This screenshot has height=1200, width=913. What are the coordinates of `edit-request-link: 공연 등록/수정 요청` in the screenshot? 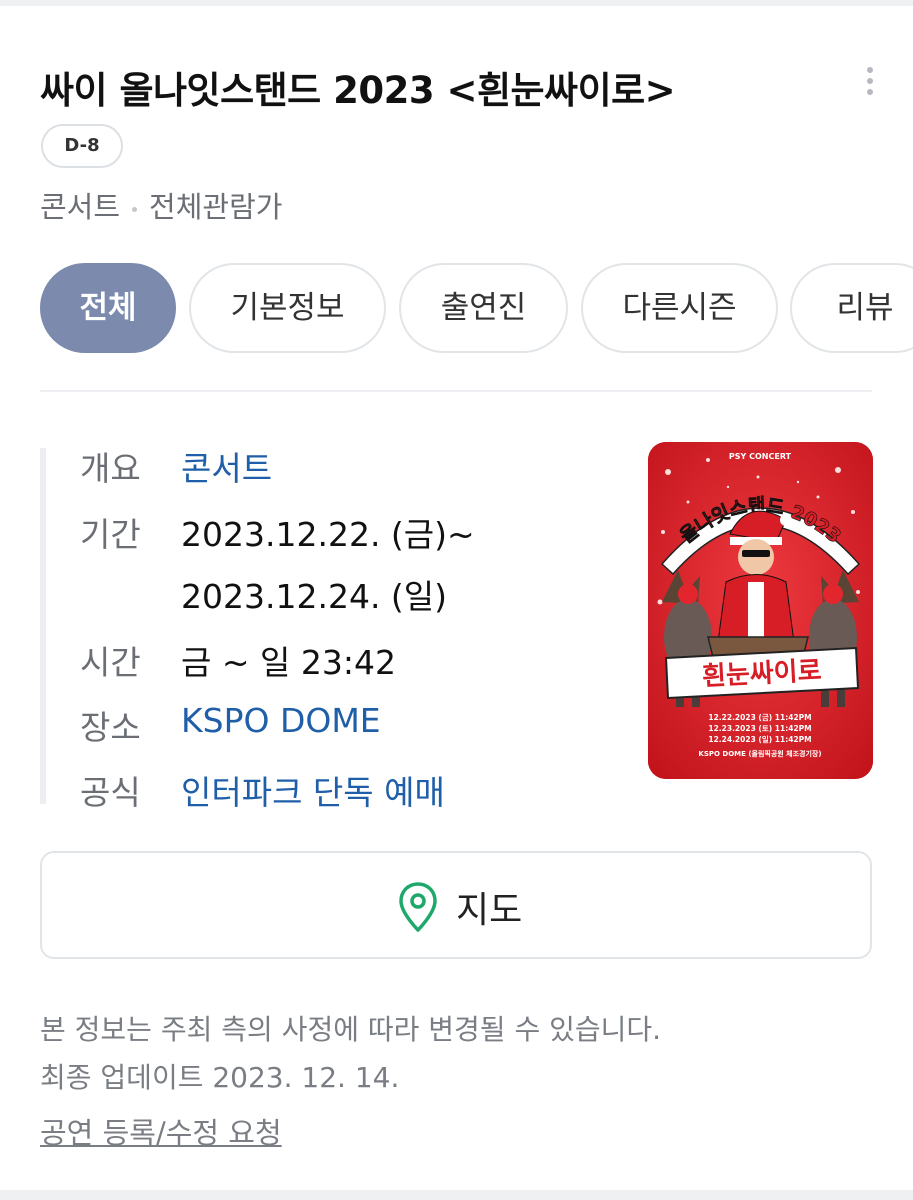 It's located at (161, 1131).